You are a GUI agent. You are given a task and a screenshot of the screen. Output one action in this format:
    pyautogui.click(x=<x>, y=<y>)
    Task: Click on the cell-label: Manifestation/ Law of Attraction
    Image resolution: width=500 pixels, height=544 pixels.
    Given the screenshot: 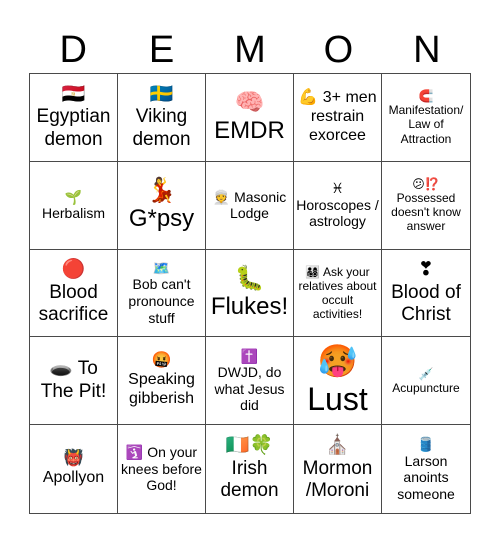 What is the action you would take?
    pyautogui.click(x=426, y=124)
    